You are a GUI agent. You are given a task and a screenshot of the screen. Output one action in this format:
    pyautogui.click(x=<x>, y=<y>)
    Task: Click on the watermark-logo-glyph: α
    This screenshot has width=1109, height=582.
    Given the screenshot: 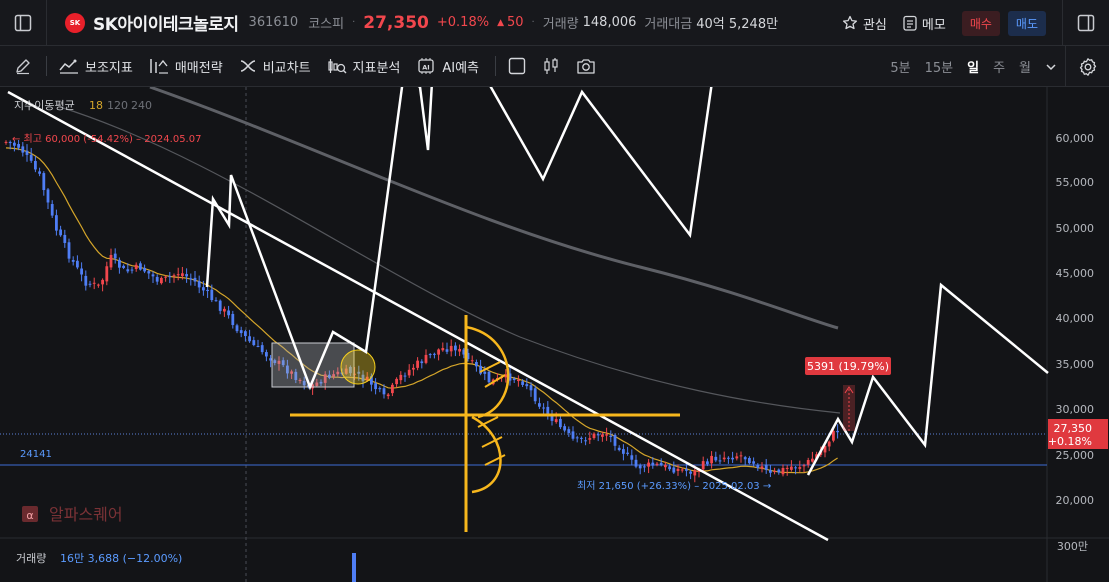 What is the action you would take?
    pyautogui.click(x=29, y=515)
    